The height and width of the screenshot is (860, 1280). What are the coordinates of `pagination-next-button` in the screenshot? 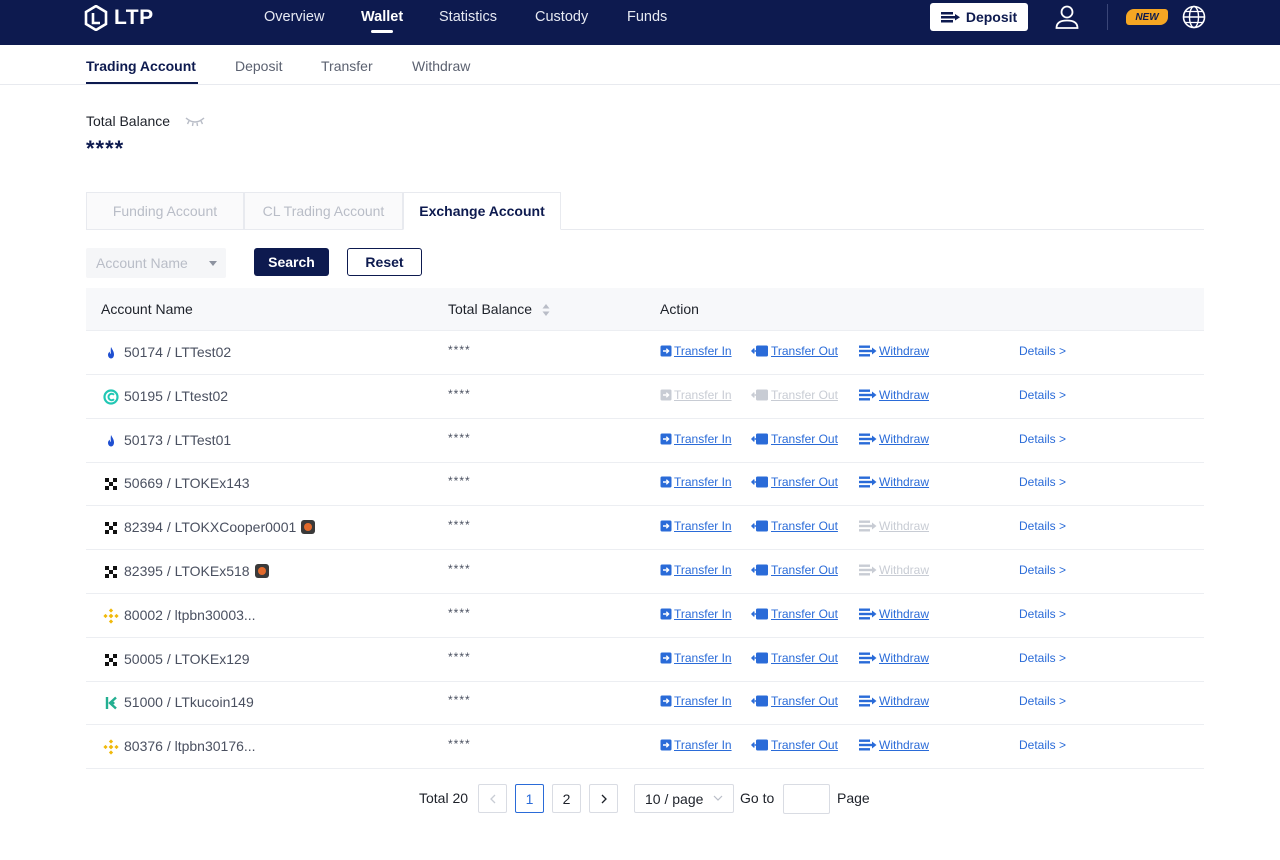 It's located at (603, 798).